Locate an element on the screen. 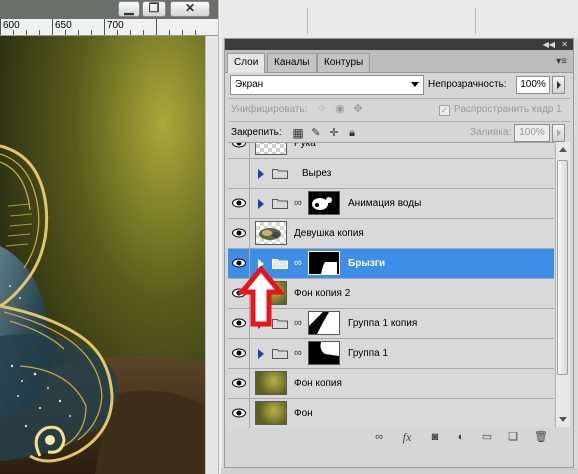 This screenshot has height=474, width=578. layers-scrollbar is located at coordinates (562, 284).